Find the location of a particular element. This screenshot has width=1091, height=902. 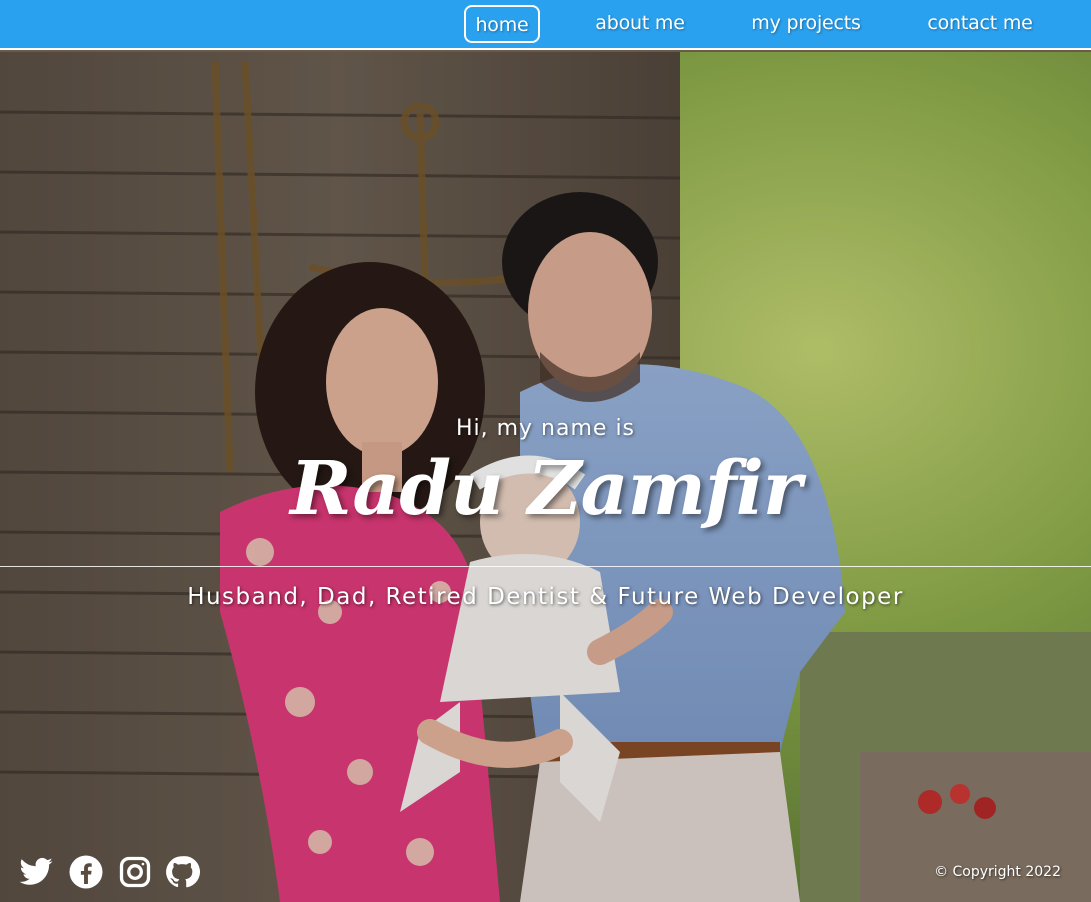

hero-name-heading: Radu Zamfir is located at coordinates (546, 489).